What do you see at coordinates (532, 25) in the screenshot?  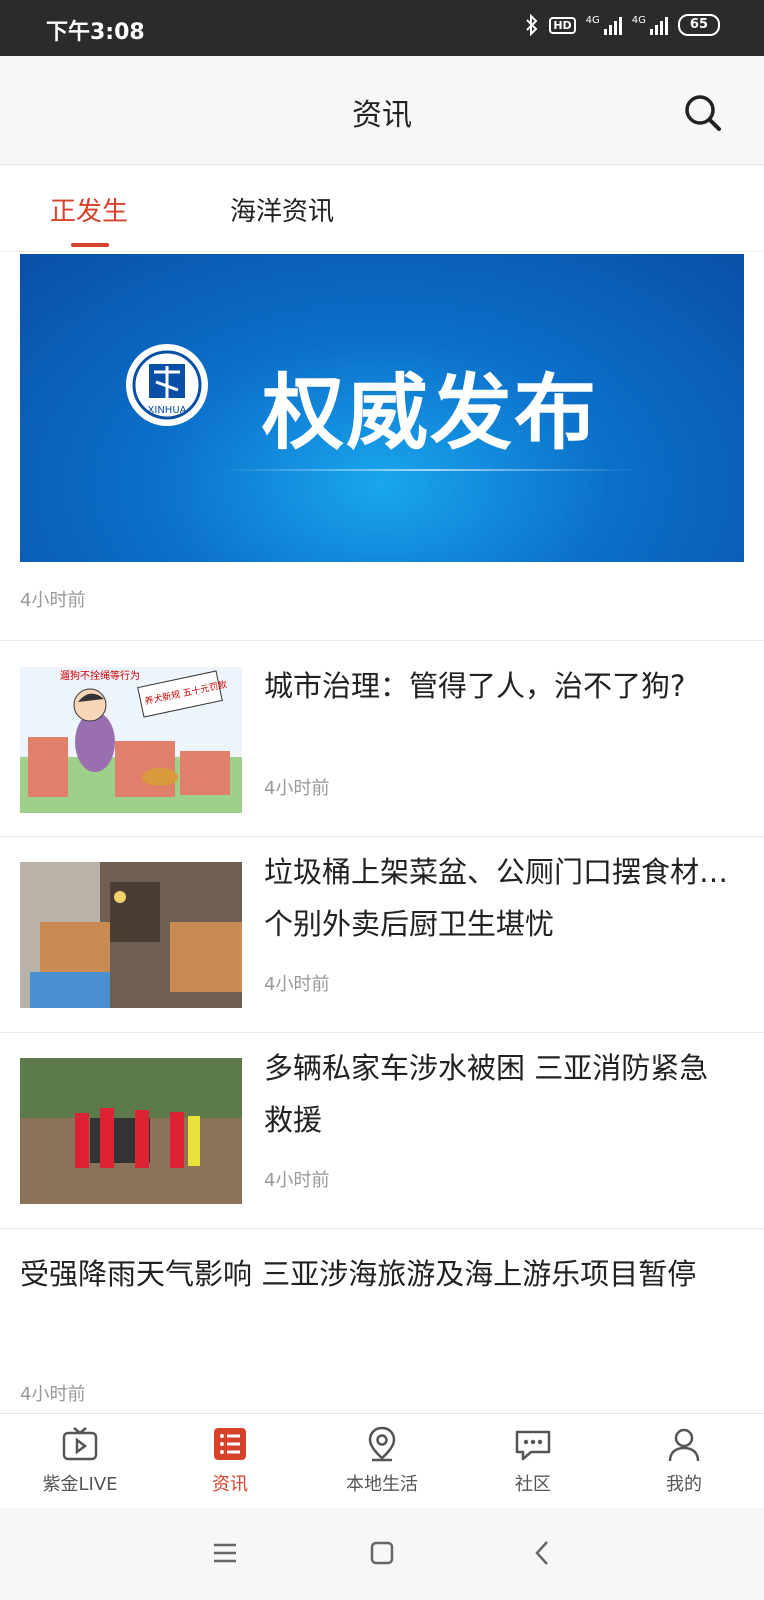 I see `bluetooth-icon` at bounding box center [532, 25].